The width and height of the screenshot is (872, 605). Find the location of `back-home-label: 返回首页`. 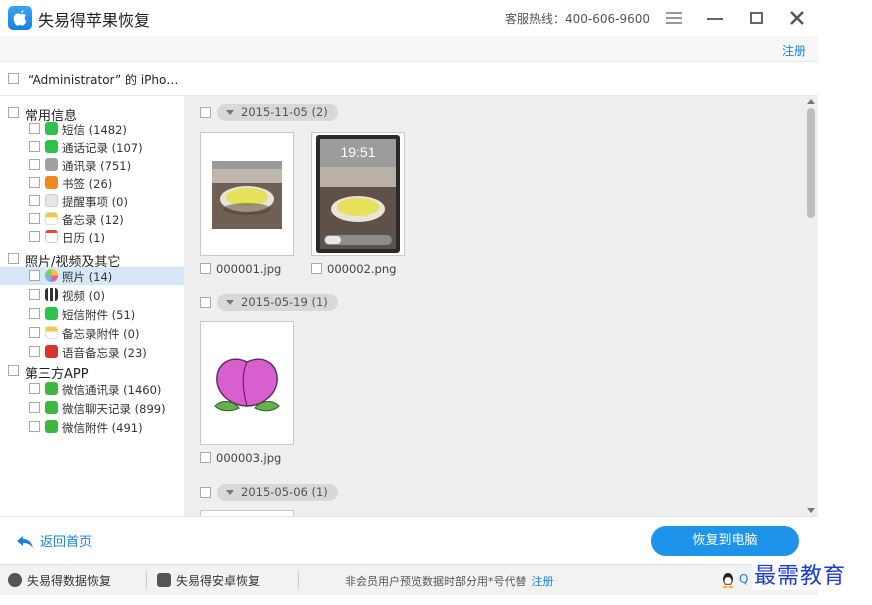

back-home-label: 返回首页 is located at coordinates (66, 542).